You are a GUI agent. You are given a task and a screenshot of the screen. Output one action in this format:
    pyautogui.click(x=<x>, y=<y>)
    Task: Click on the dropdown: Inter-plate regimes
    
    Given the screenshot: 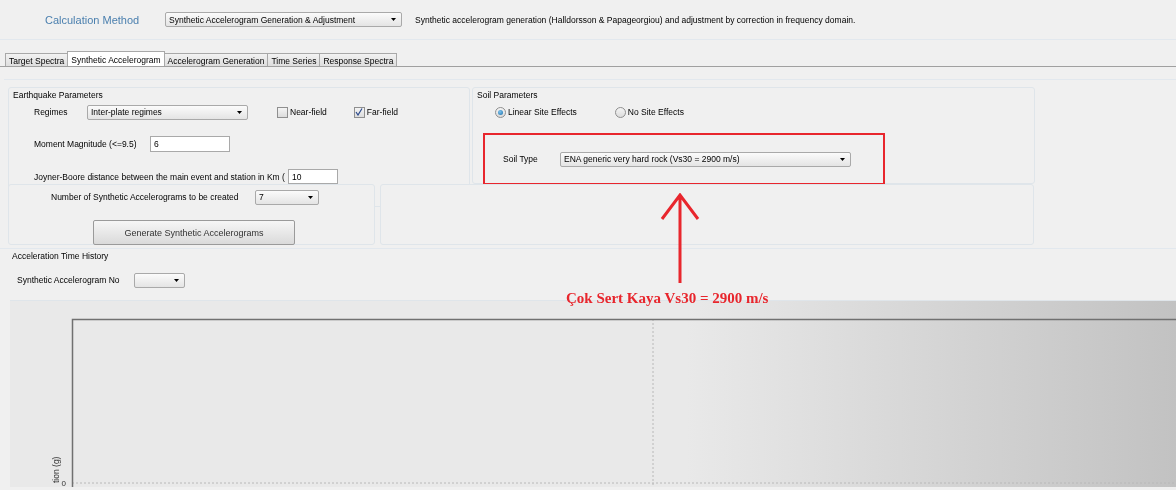 What is the action you would take?
    pyautogui.click(x=167, y=112)
    